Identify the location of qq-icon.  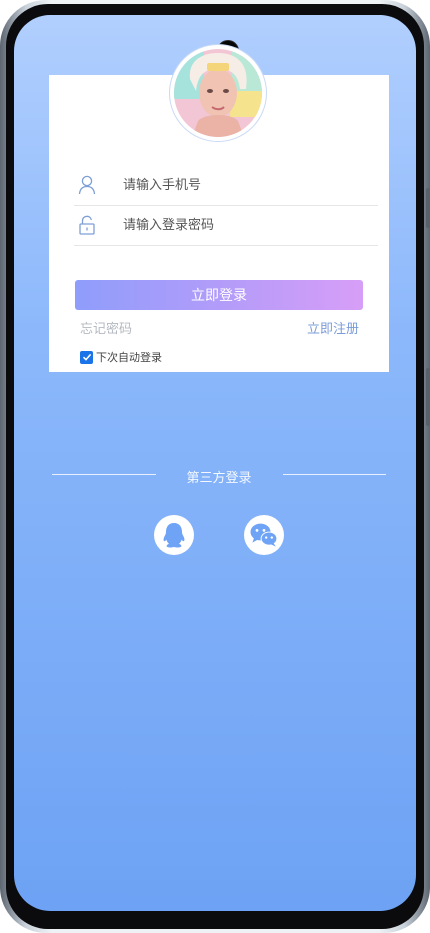
(174, 535).